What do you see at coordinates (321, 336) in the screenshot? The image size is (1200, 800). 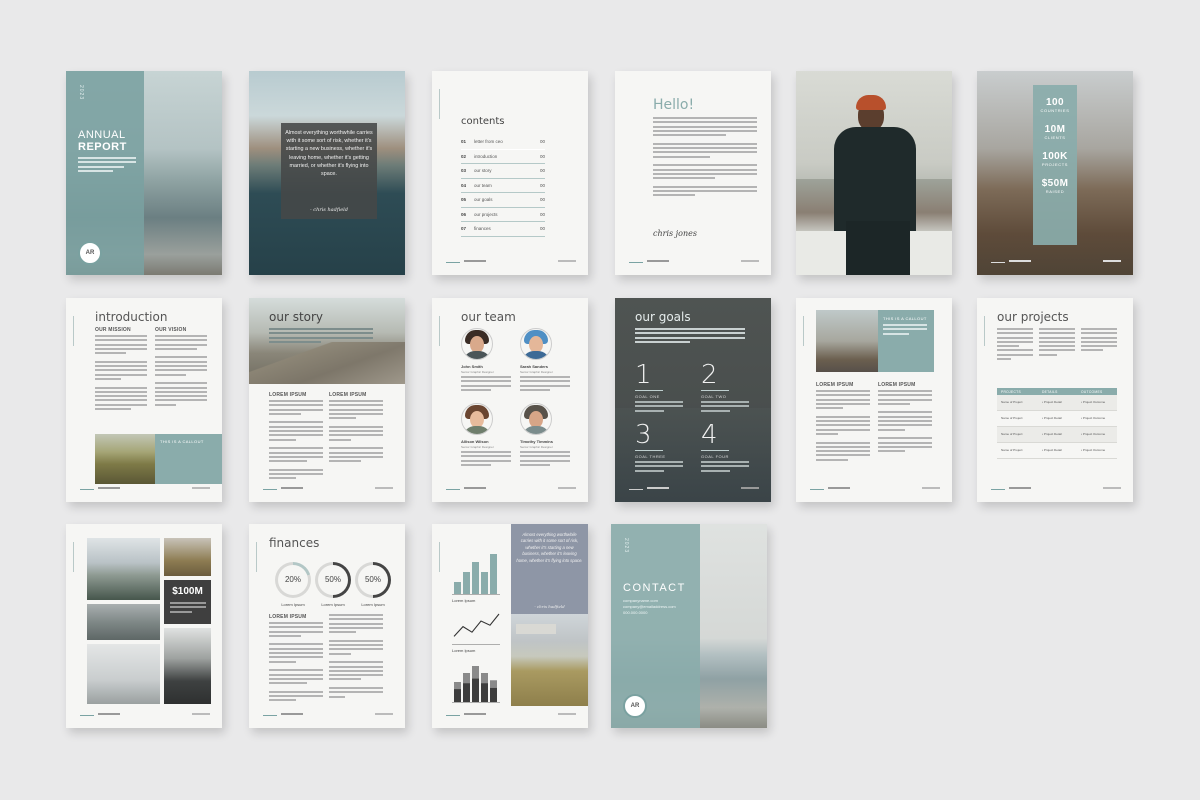 I see `story-intro` at bounding box center [321, 336].